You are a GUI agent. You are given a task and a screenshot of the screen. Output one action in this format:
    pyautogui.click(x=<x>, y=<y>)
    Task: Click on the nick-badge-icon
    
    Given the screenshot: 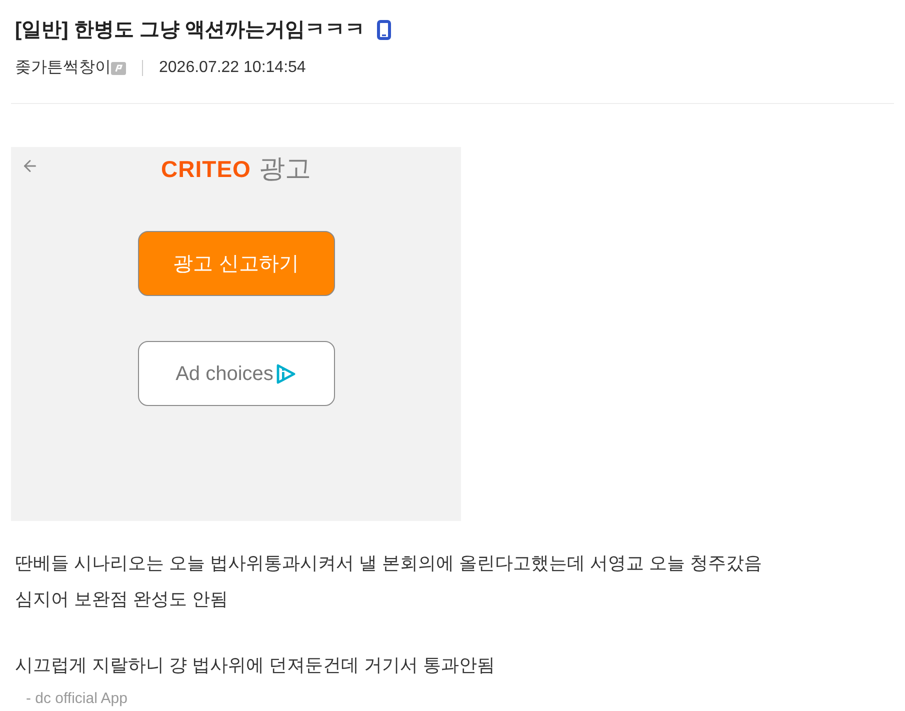 What is the action you would take?
    pyautogui.click(x=118, y=68)
    